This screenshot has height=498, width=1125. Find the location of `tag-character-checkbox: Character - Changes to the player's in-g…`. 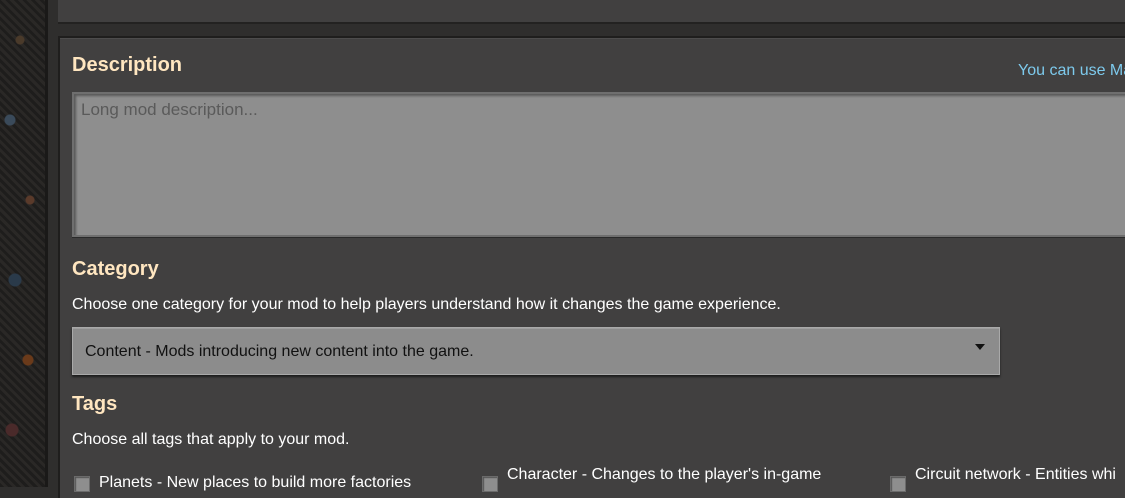

tag-character-checkbox: Character - Changes to the player's in-g… is located at coordinates (651, 479).